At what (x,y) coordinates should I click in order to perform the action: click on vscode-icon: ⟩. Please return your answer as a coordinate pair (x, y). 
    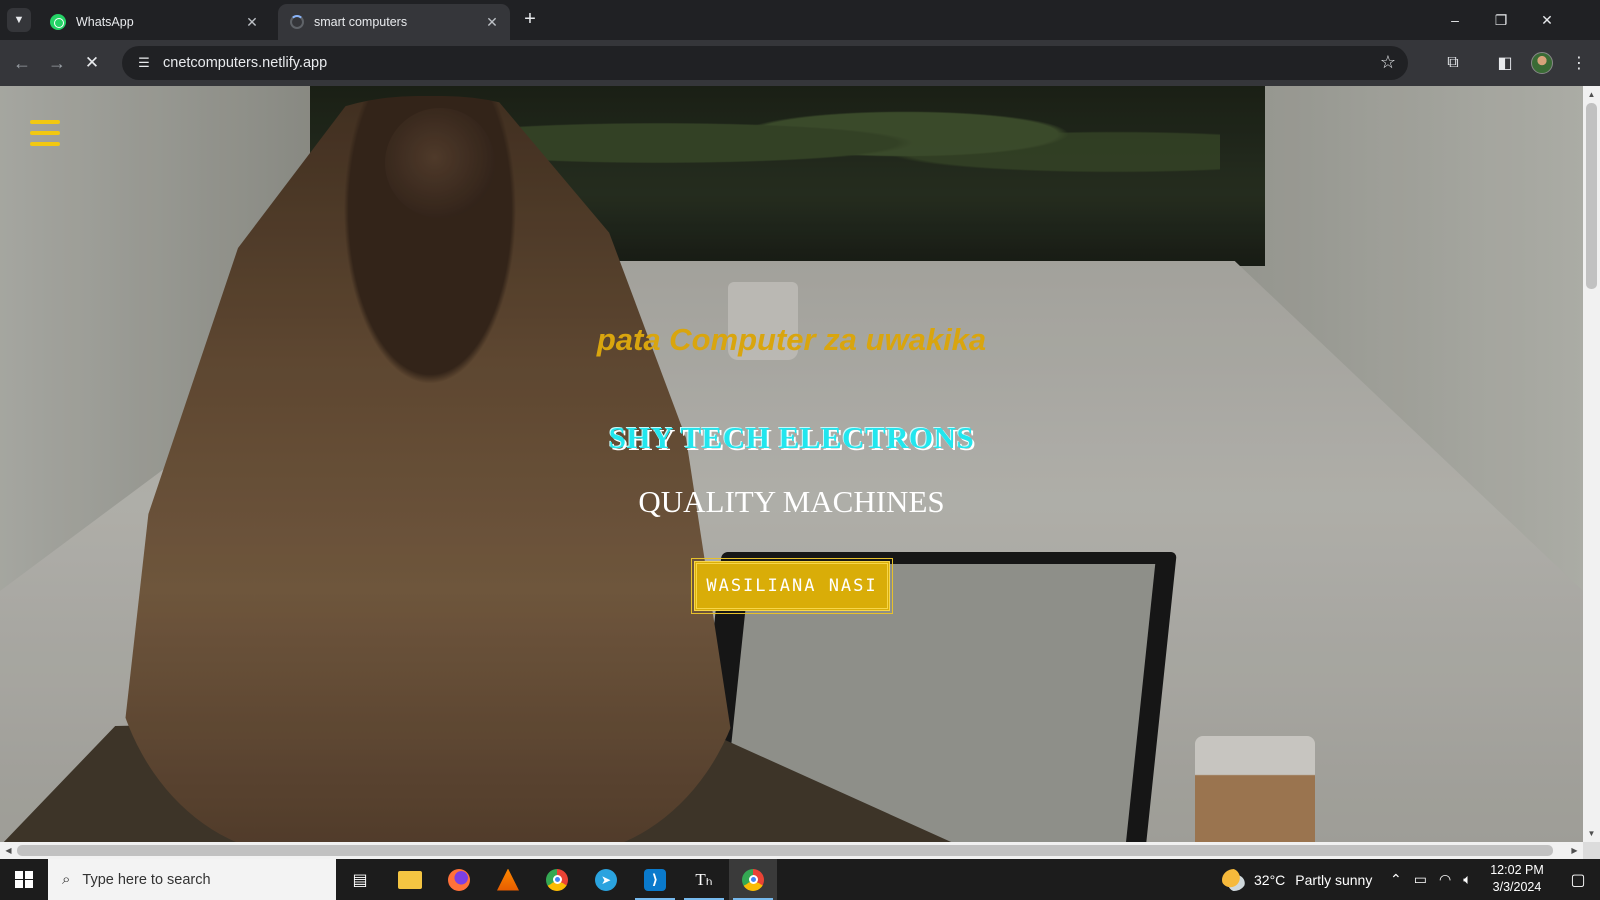
    Looking at the image, I should click on (655, 879).